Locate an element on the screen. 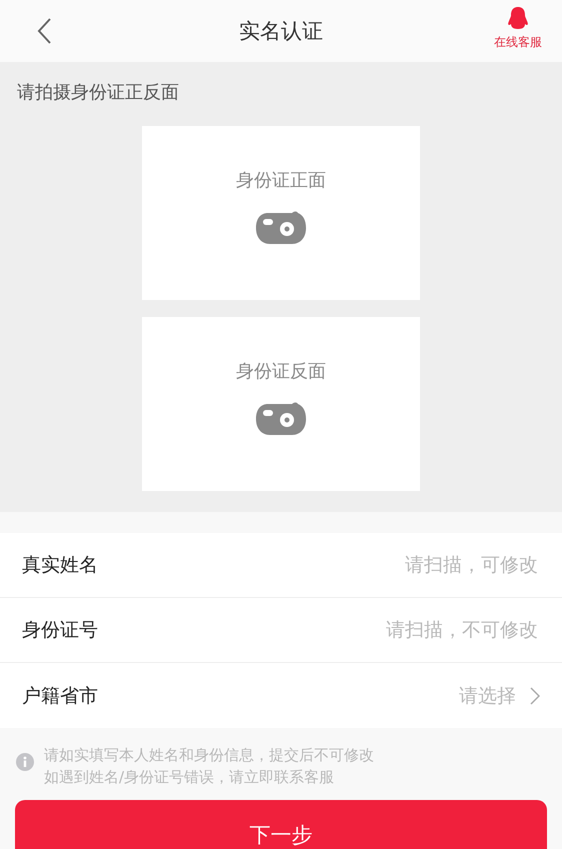  penguin-icon is located at coordinates (518, 19).